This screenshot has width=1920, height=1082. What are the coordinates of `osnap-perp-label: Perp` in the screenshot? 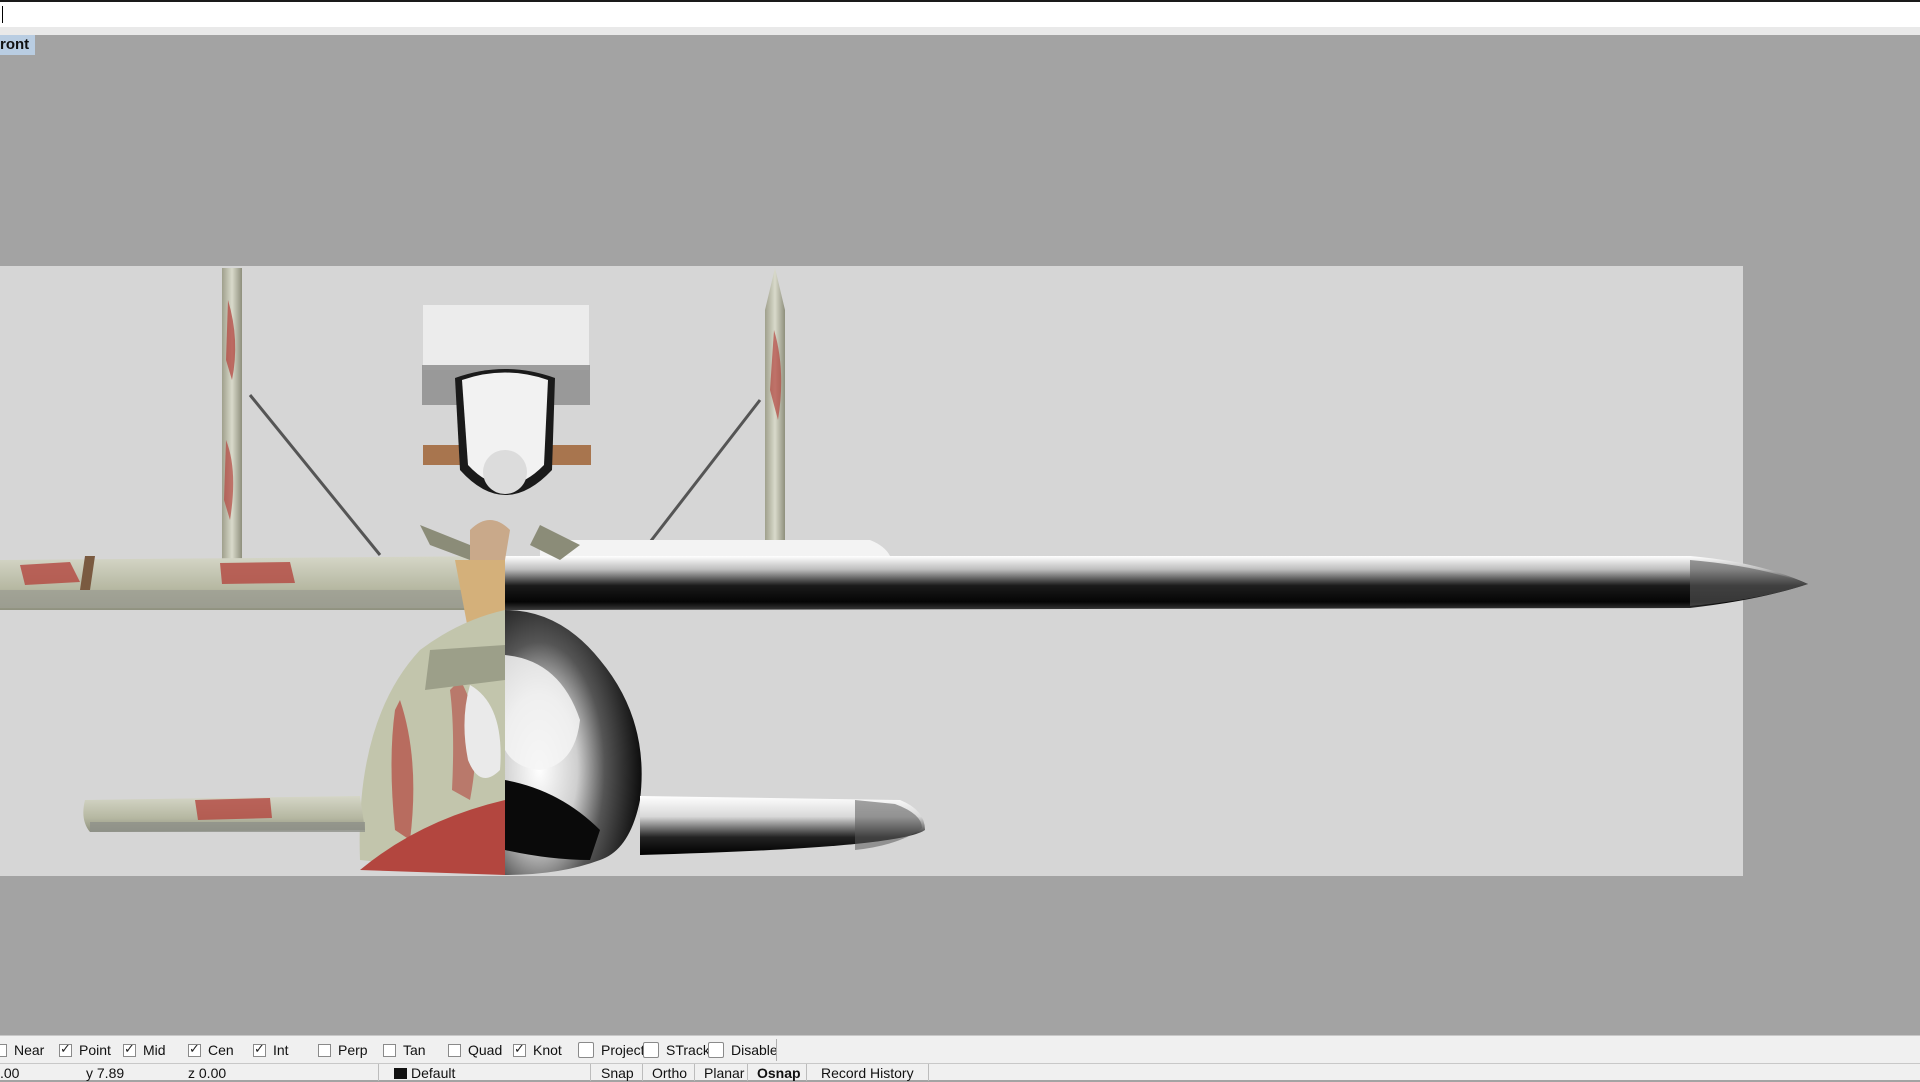 It's located at (353, 1050).